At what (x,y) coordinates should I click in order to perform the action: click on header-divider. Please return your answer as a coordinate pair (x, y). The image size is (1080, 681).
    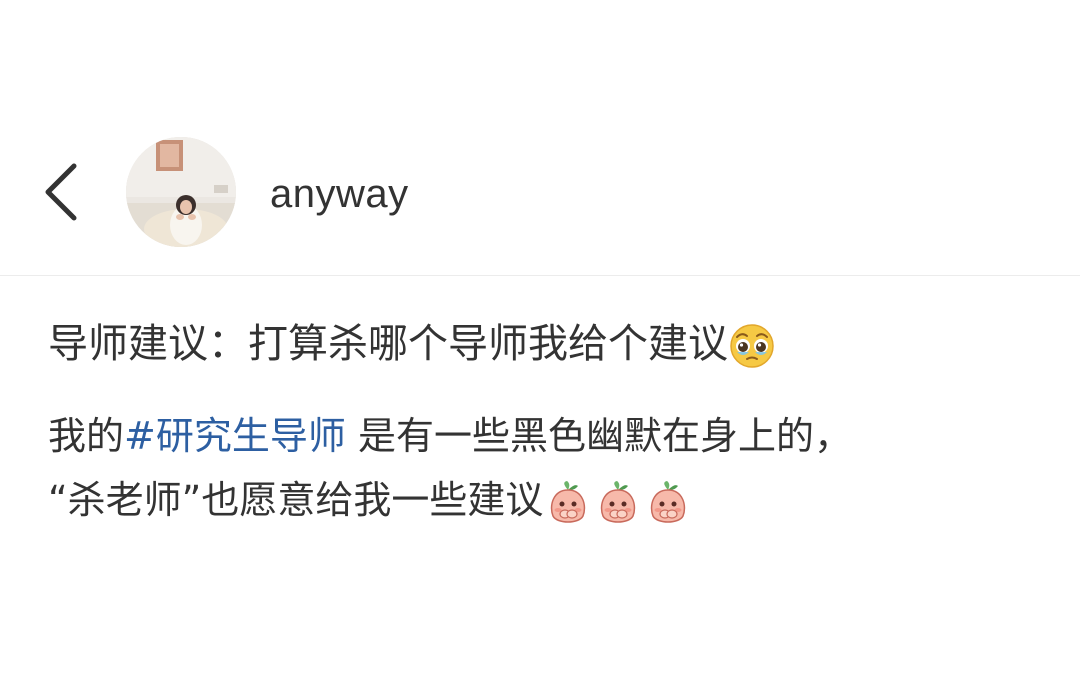
    Looking at the image, I should click on (540, 275).